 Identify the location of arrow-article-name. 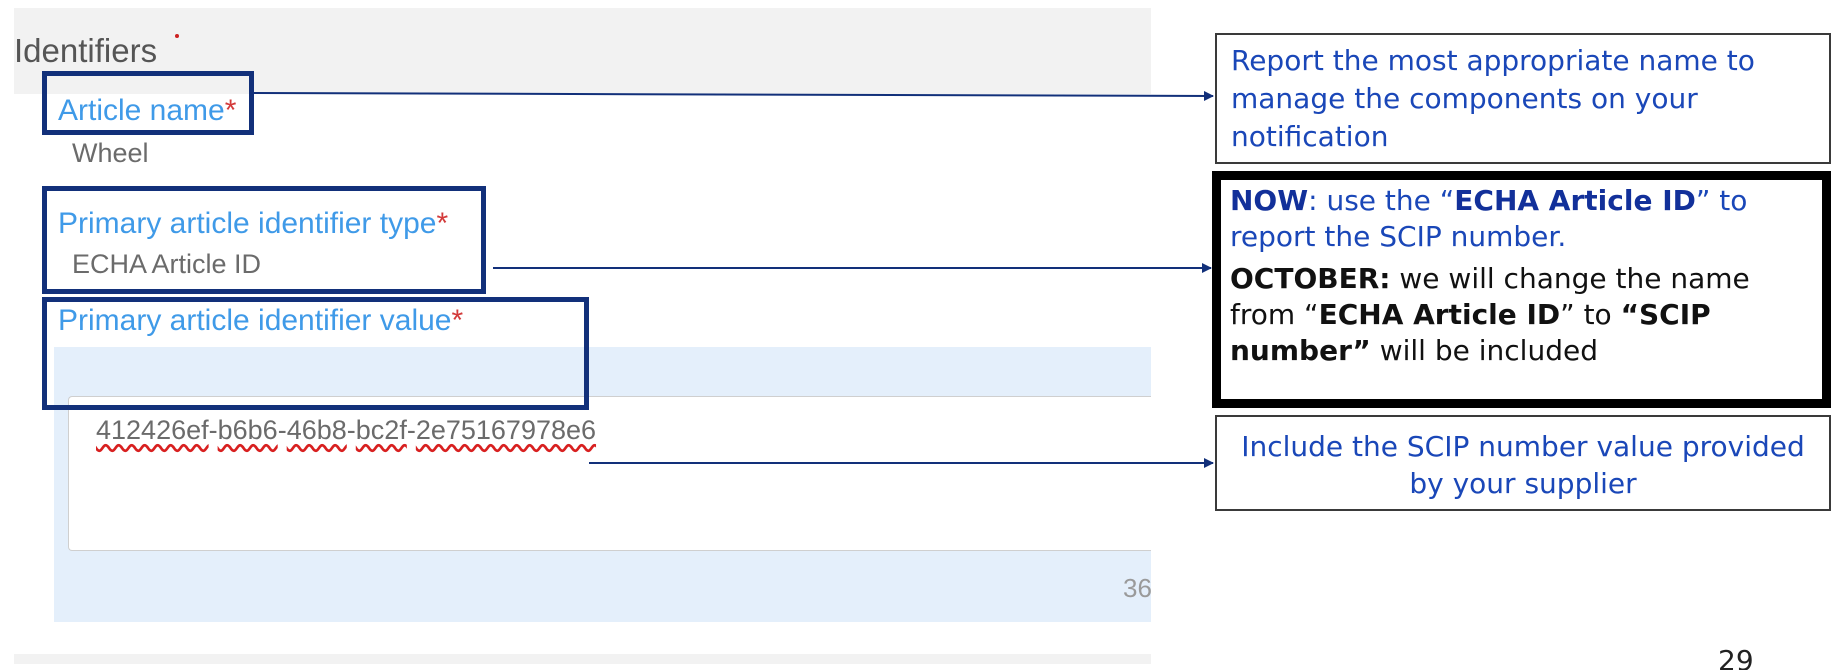
(733, 95).